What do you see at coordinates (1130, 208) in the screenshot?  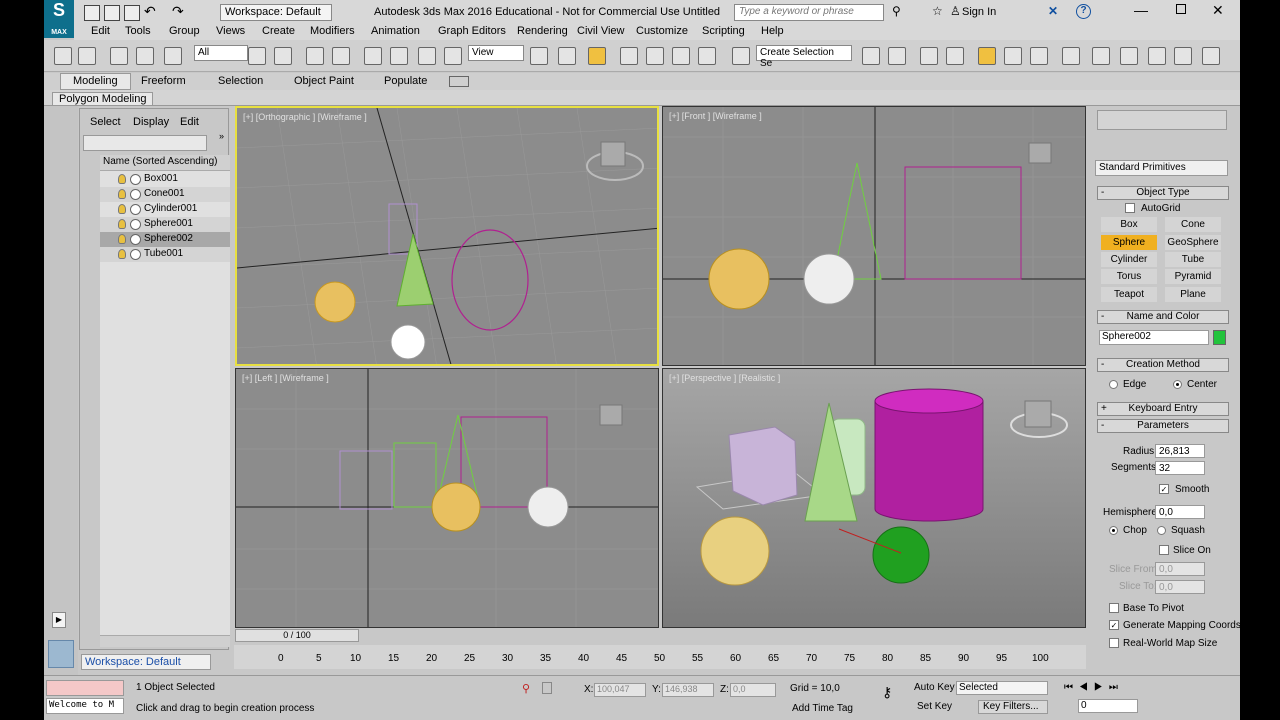 I see `autogrid-checkbox` at bounding box center [1130, 208].